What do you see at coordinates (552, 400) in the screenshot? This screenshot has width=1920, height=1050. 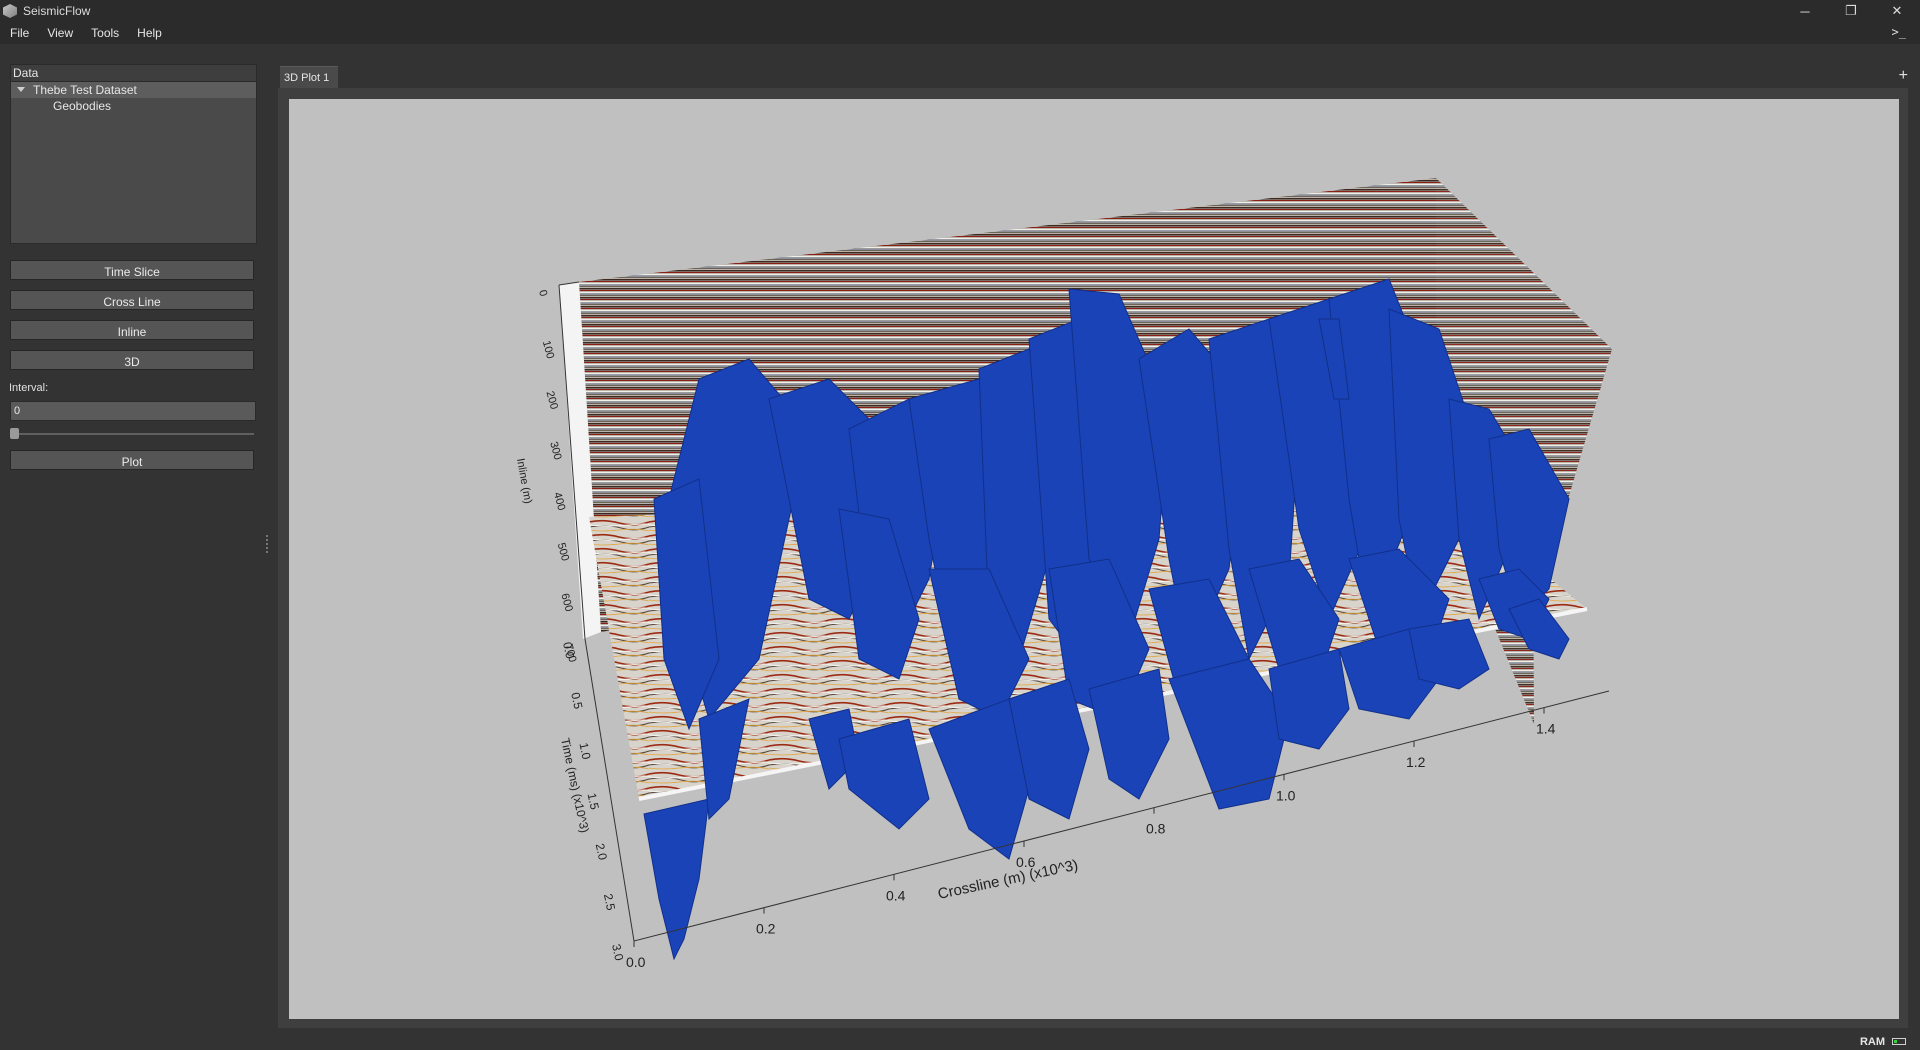 I see `y-tick-label-2: 200` at bounding box center [552, 400].